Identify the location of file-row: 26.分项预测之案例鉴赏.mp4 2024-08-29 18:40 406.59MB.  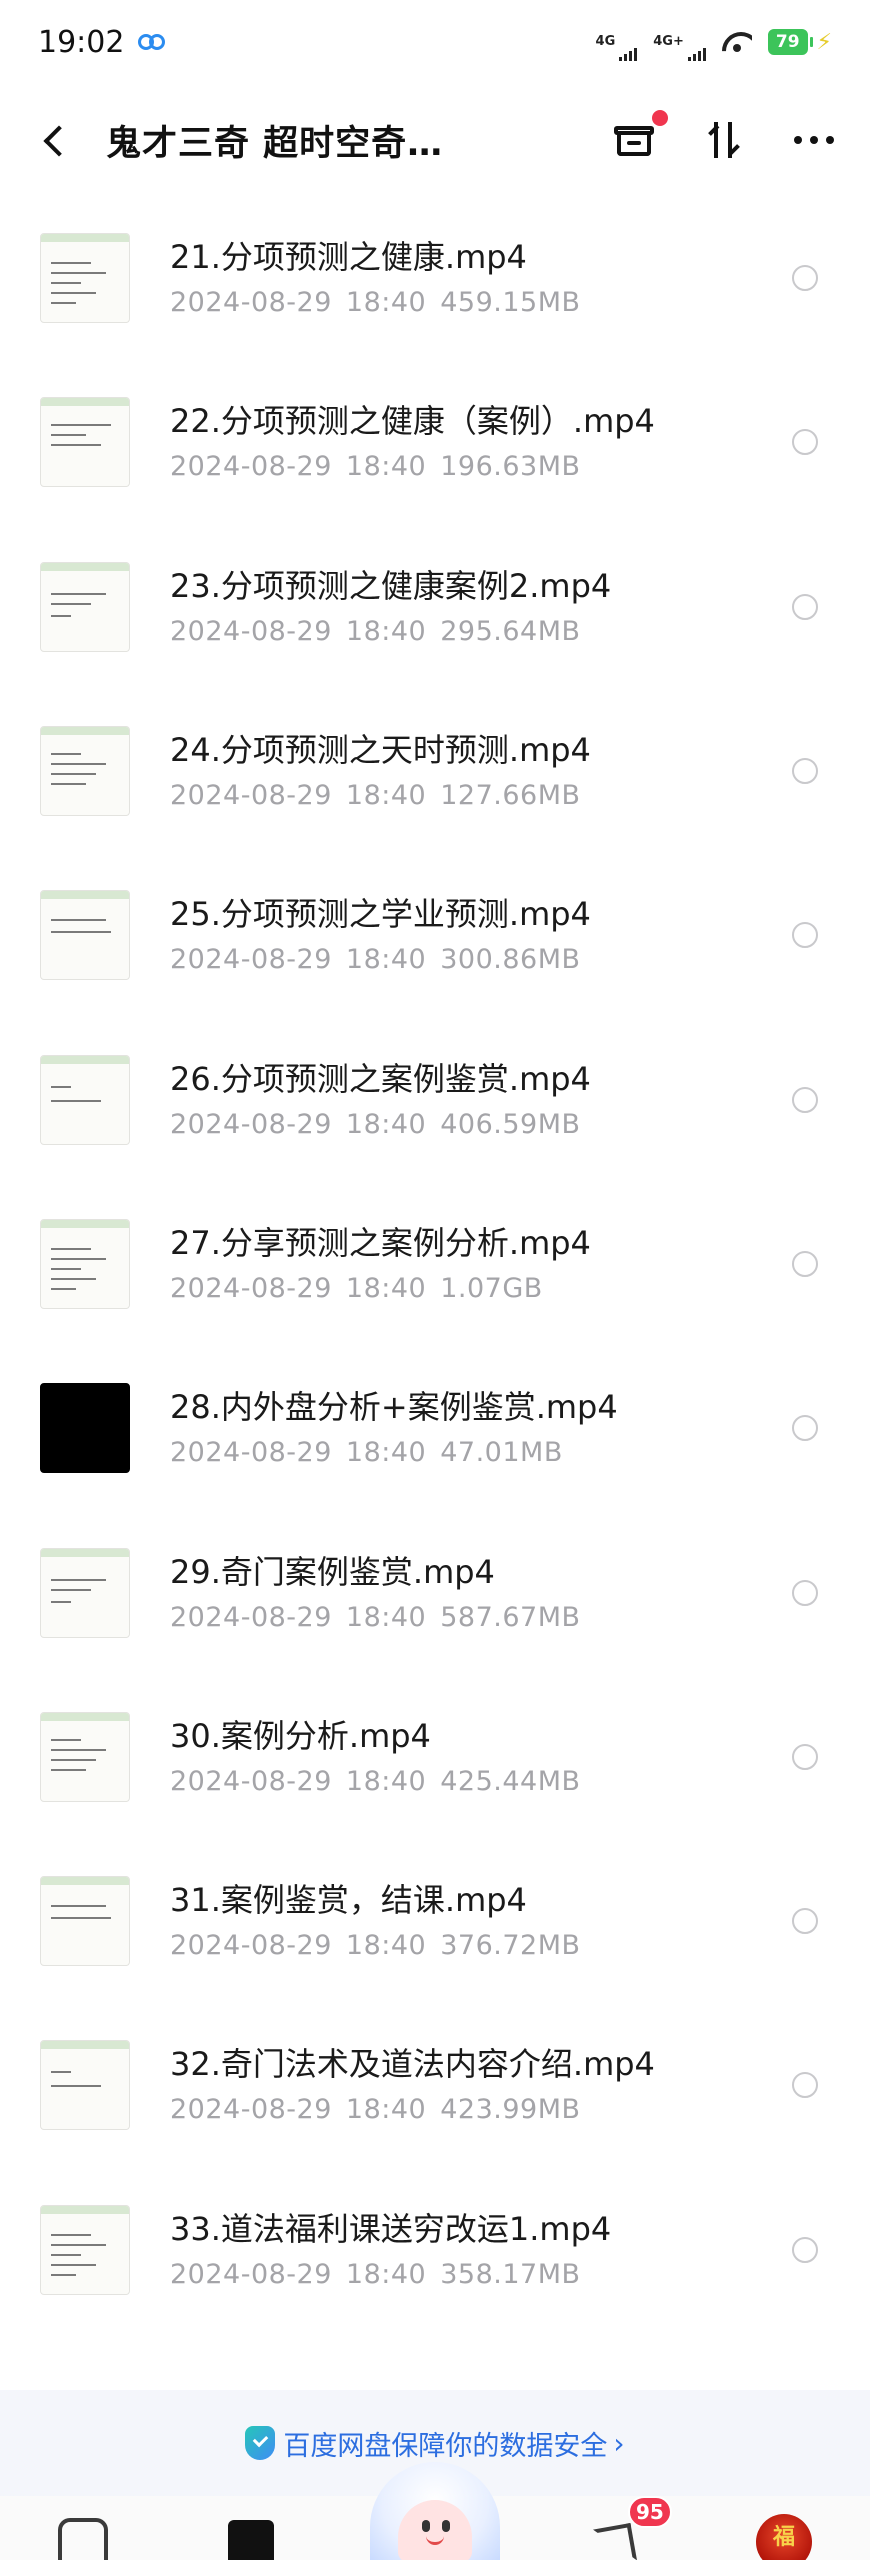
(435, 1099).